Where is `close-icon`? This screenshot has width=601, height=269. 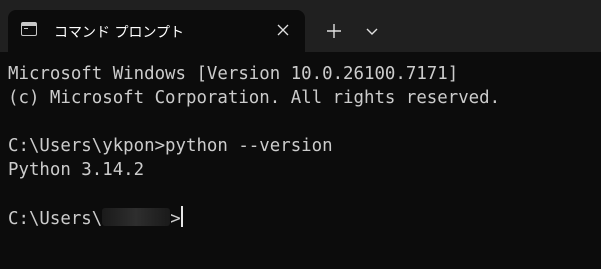 close-icon is located at coordinates (283, 30).